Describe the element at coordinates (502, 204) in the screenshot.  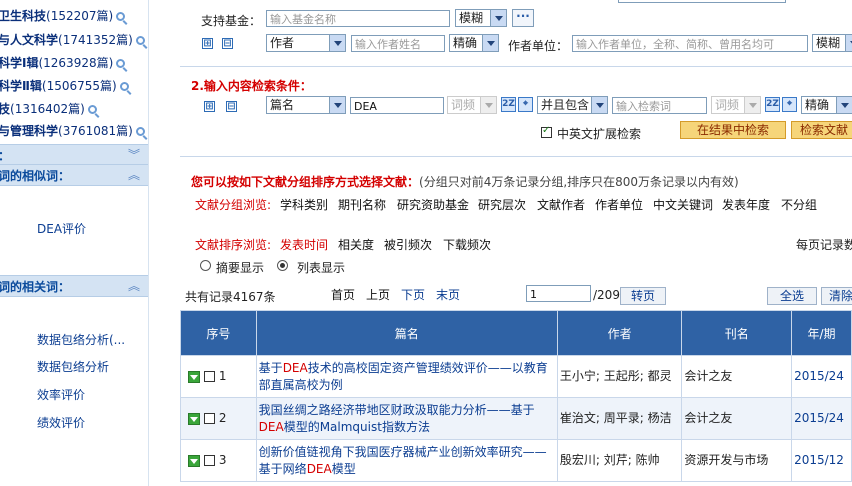
I see `group-item-level: 研究层次` at that location.